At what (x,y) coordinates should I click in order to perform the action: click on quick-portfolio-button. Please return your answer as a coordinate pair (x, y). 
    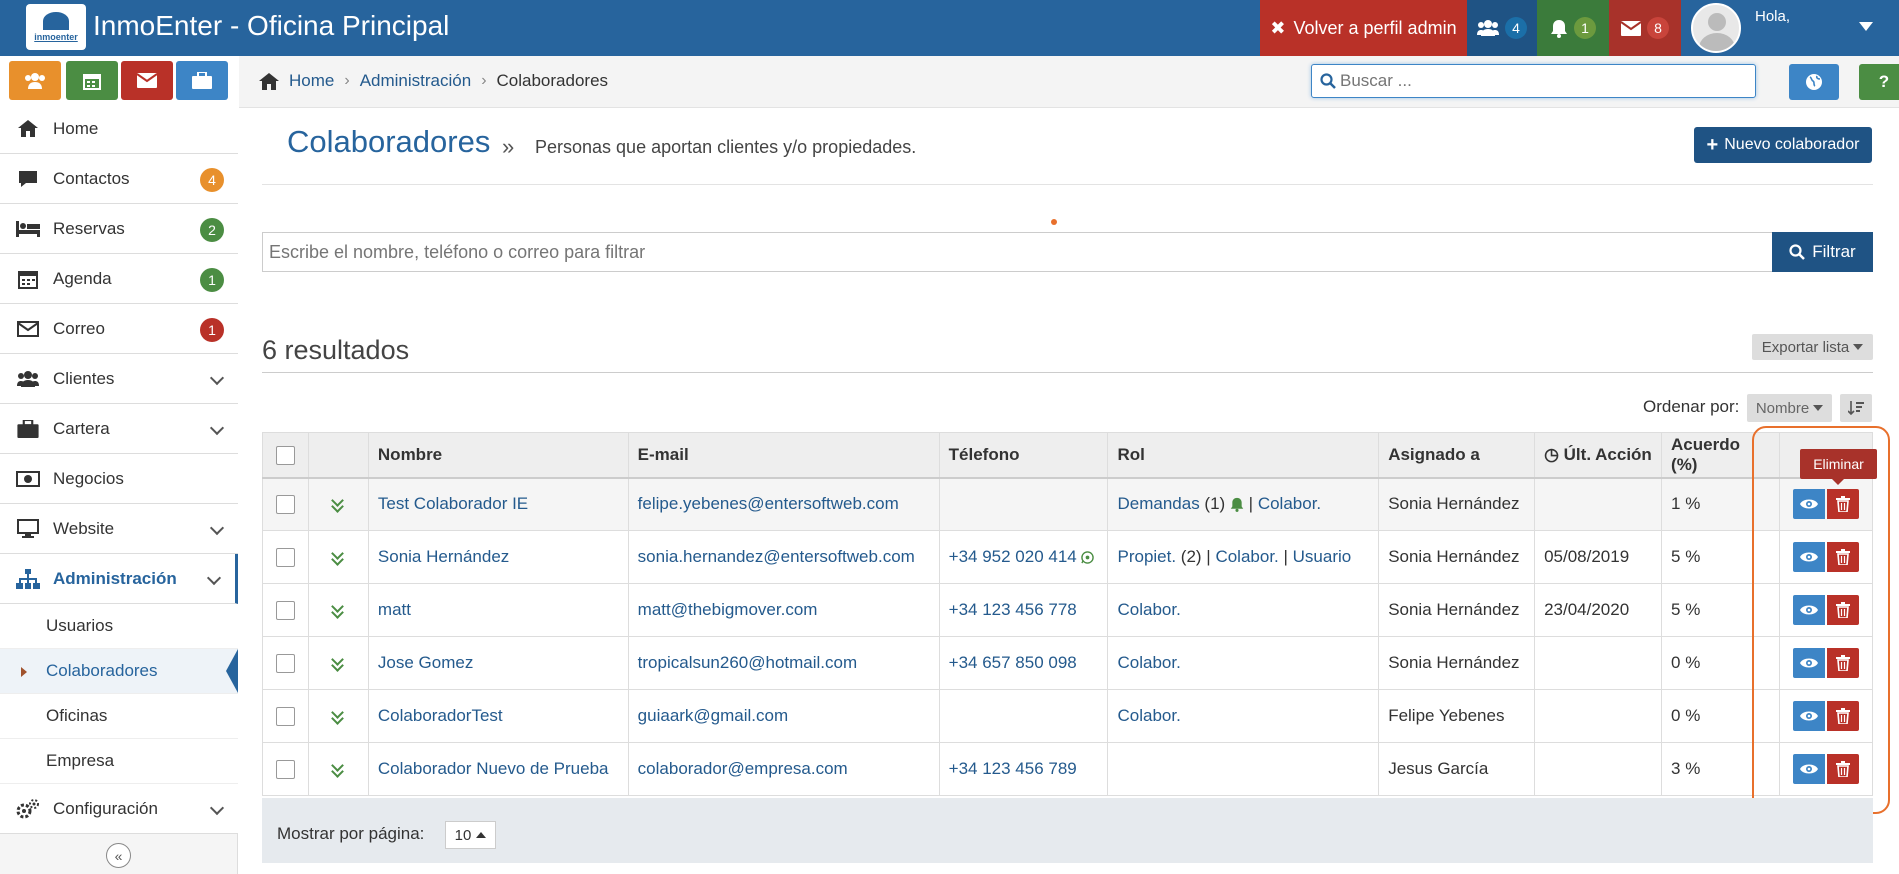
    Looking at the image, I should click on (202, 80).